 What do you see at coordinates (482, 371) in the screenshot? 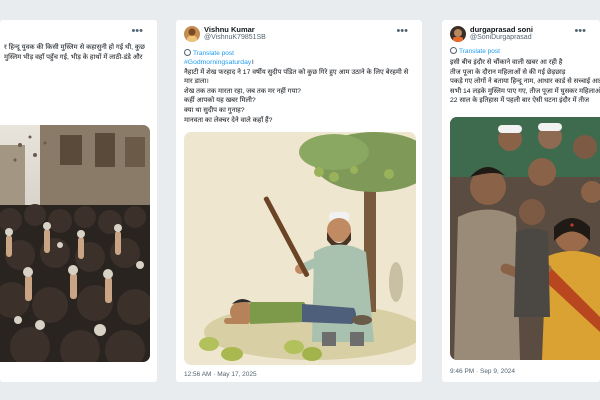
I see `post-timestamp: 9:46 PM · Sep 9, 2024` at bounding box center [482, 371].